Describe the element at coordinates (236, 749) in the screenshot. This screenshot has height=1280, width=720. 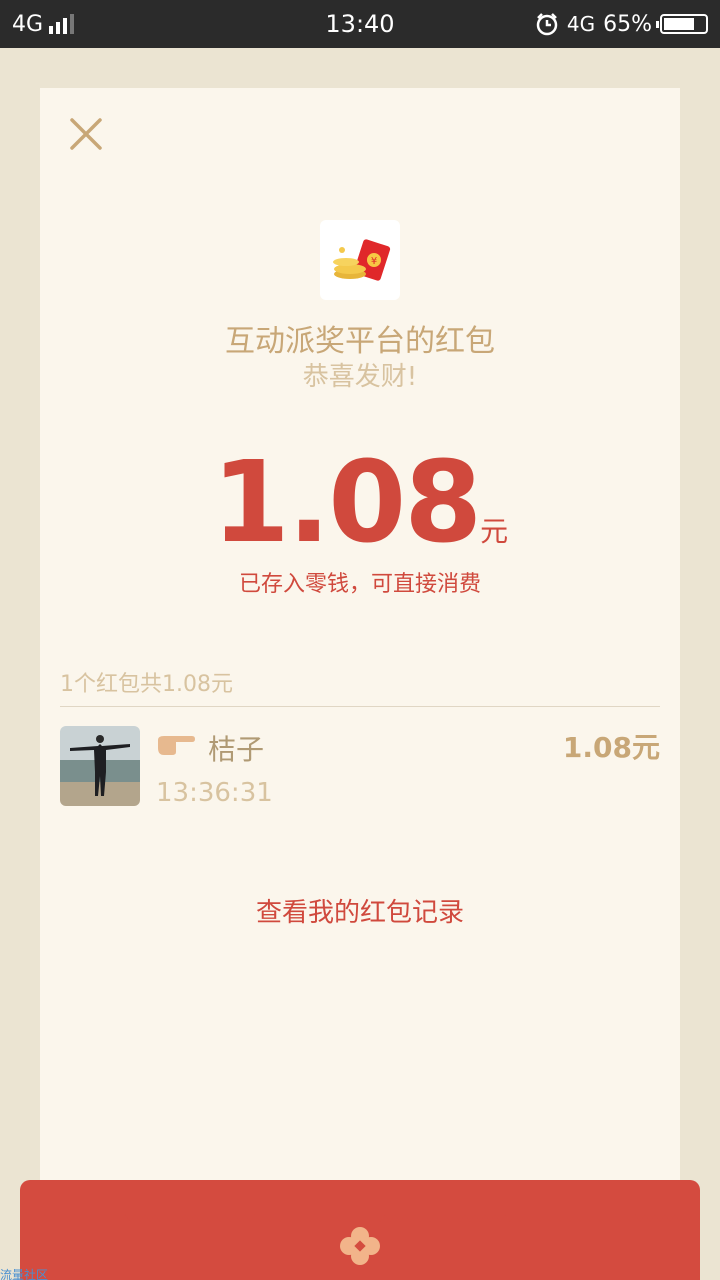
I see `sender-name: 桔子` at that location.